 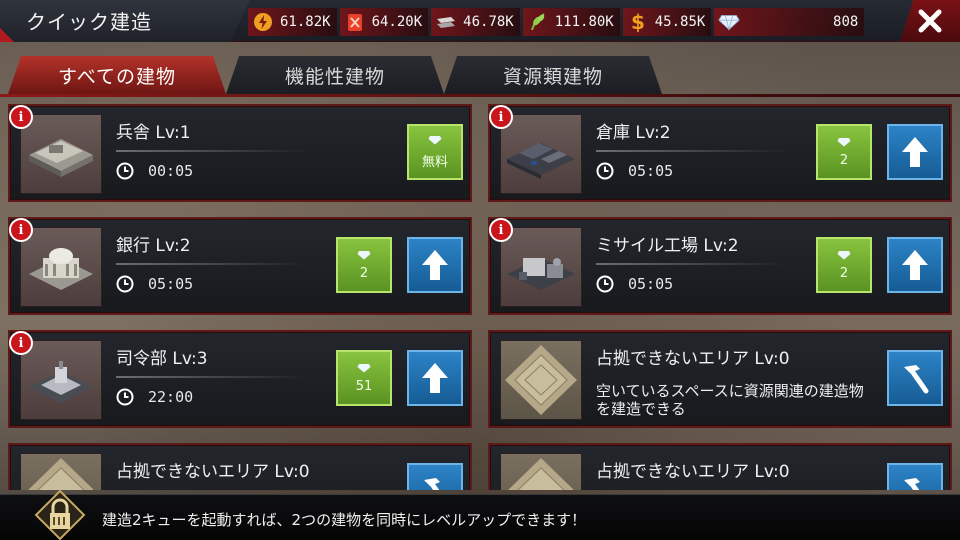 I want to click on building-card-empty-area: 占拠できないエリア Lv:0 空いているスペースに資源関連の建造物を建造できる, so click(x=720, y=379).